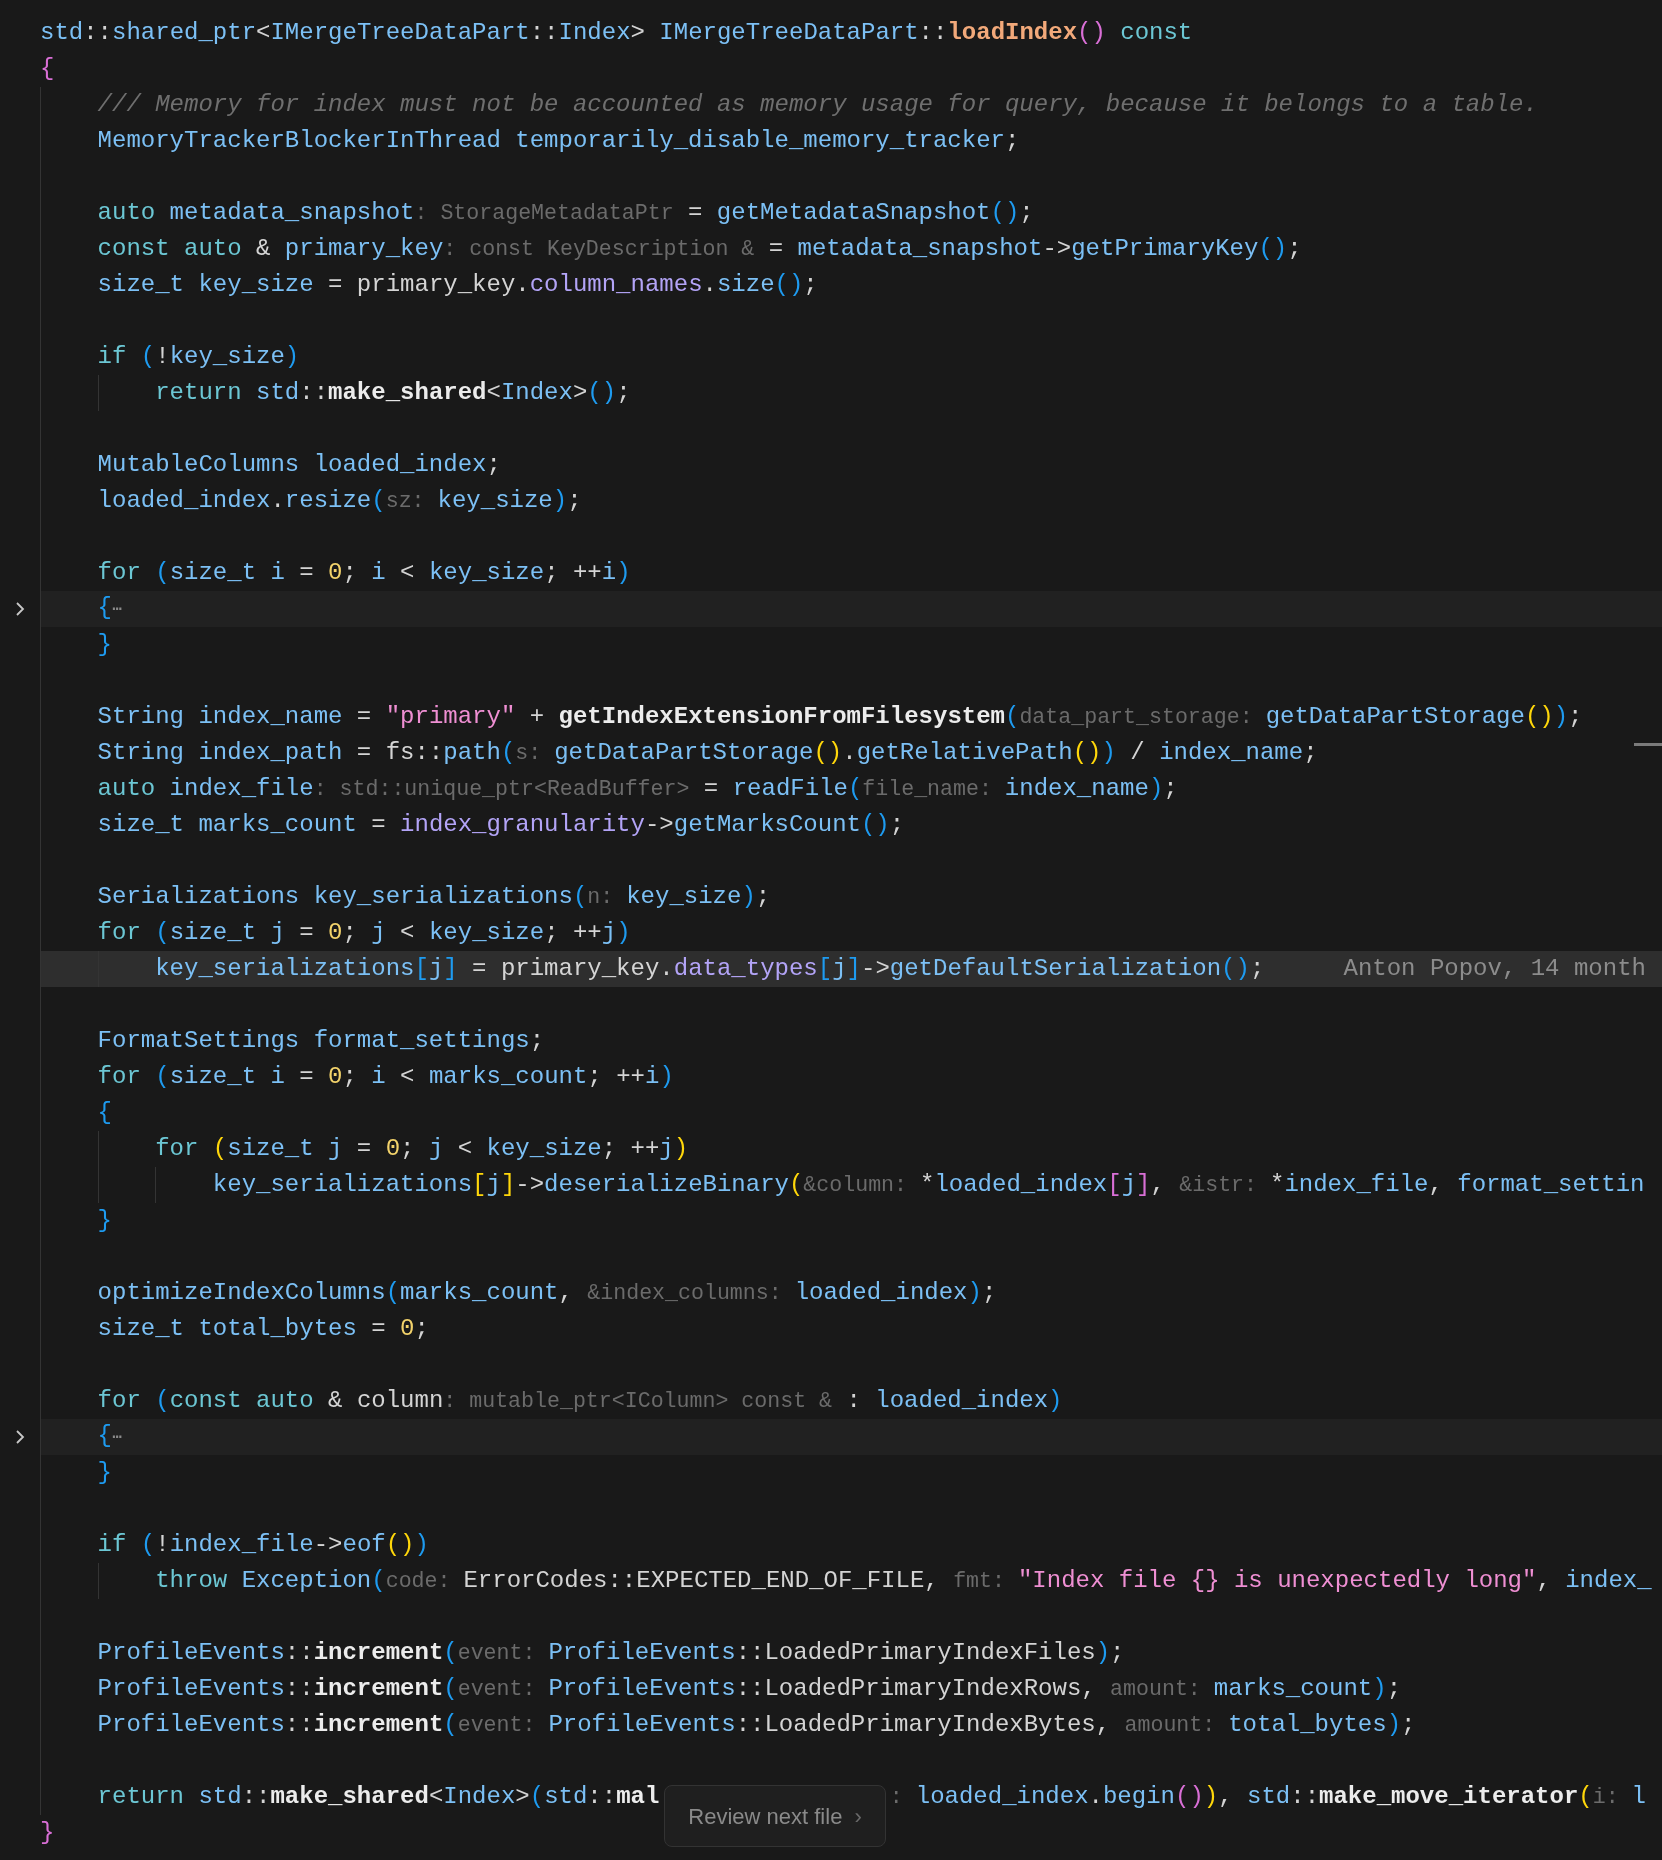 Image resolution: width=1662 pixels, height=1860 pixels. What do you see at coordinates (579, 1401) in the screenshot?
I see `code-line: for (const auto & column: mutable_ptr<IColumn> const & : loaded_index)` at bounding box center [579, 1401].